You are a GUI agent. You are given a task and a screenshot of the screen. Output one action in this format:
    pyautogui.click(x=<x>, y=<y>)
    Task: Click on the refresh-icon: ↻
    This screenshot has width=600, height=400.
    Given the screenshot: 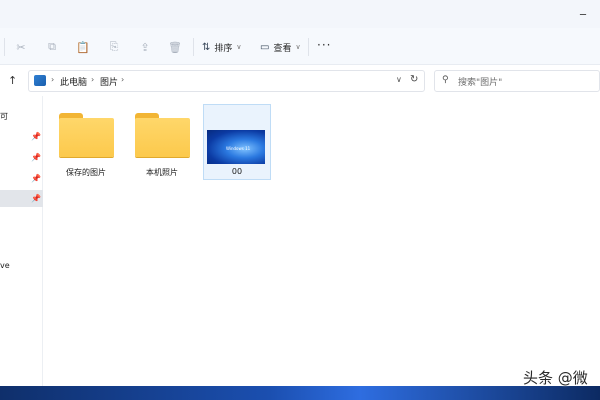 What is the action you would take?
    pyautogui.click(x=414, y=79)
    